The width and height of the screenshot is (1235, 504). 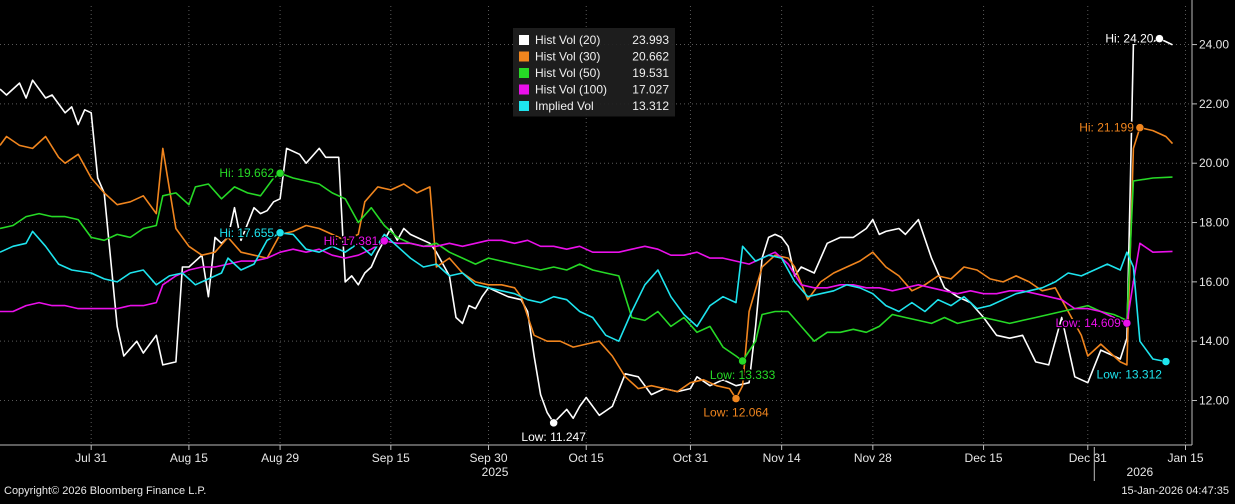 What do you see at coordinates (567, 73) in the screenshot?
I see `legend-series-name: Hist Vol (50)` at bounding box center [567, 73].